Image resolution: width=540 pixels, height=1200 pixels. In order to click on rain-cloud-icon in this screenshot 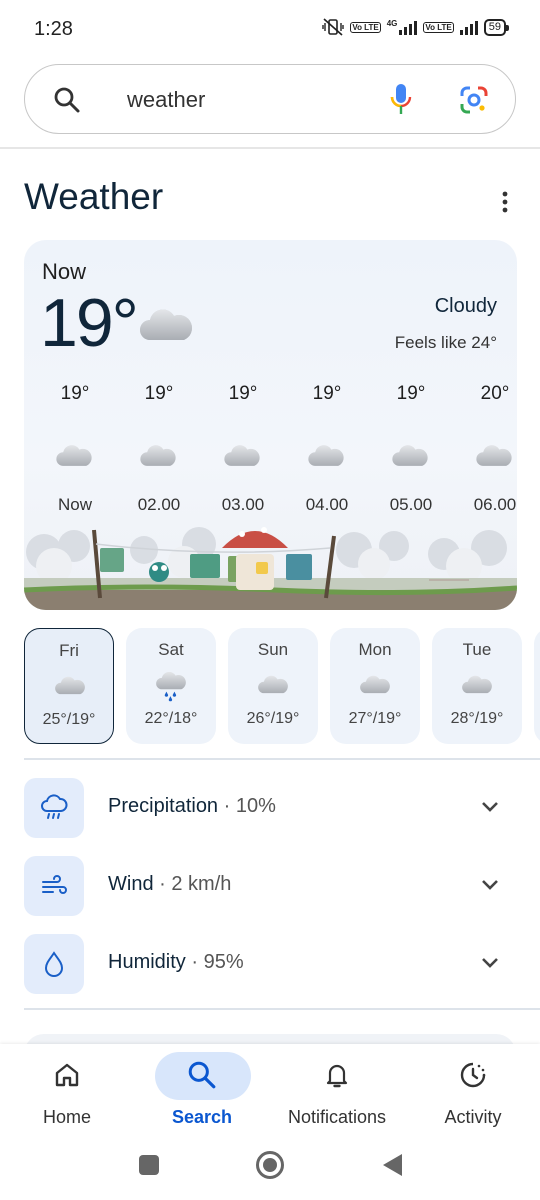, I will do `click(171, 687)`.